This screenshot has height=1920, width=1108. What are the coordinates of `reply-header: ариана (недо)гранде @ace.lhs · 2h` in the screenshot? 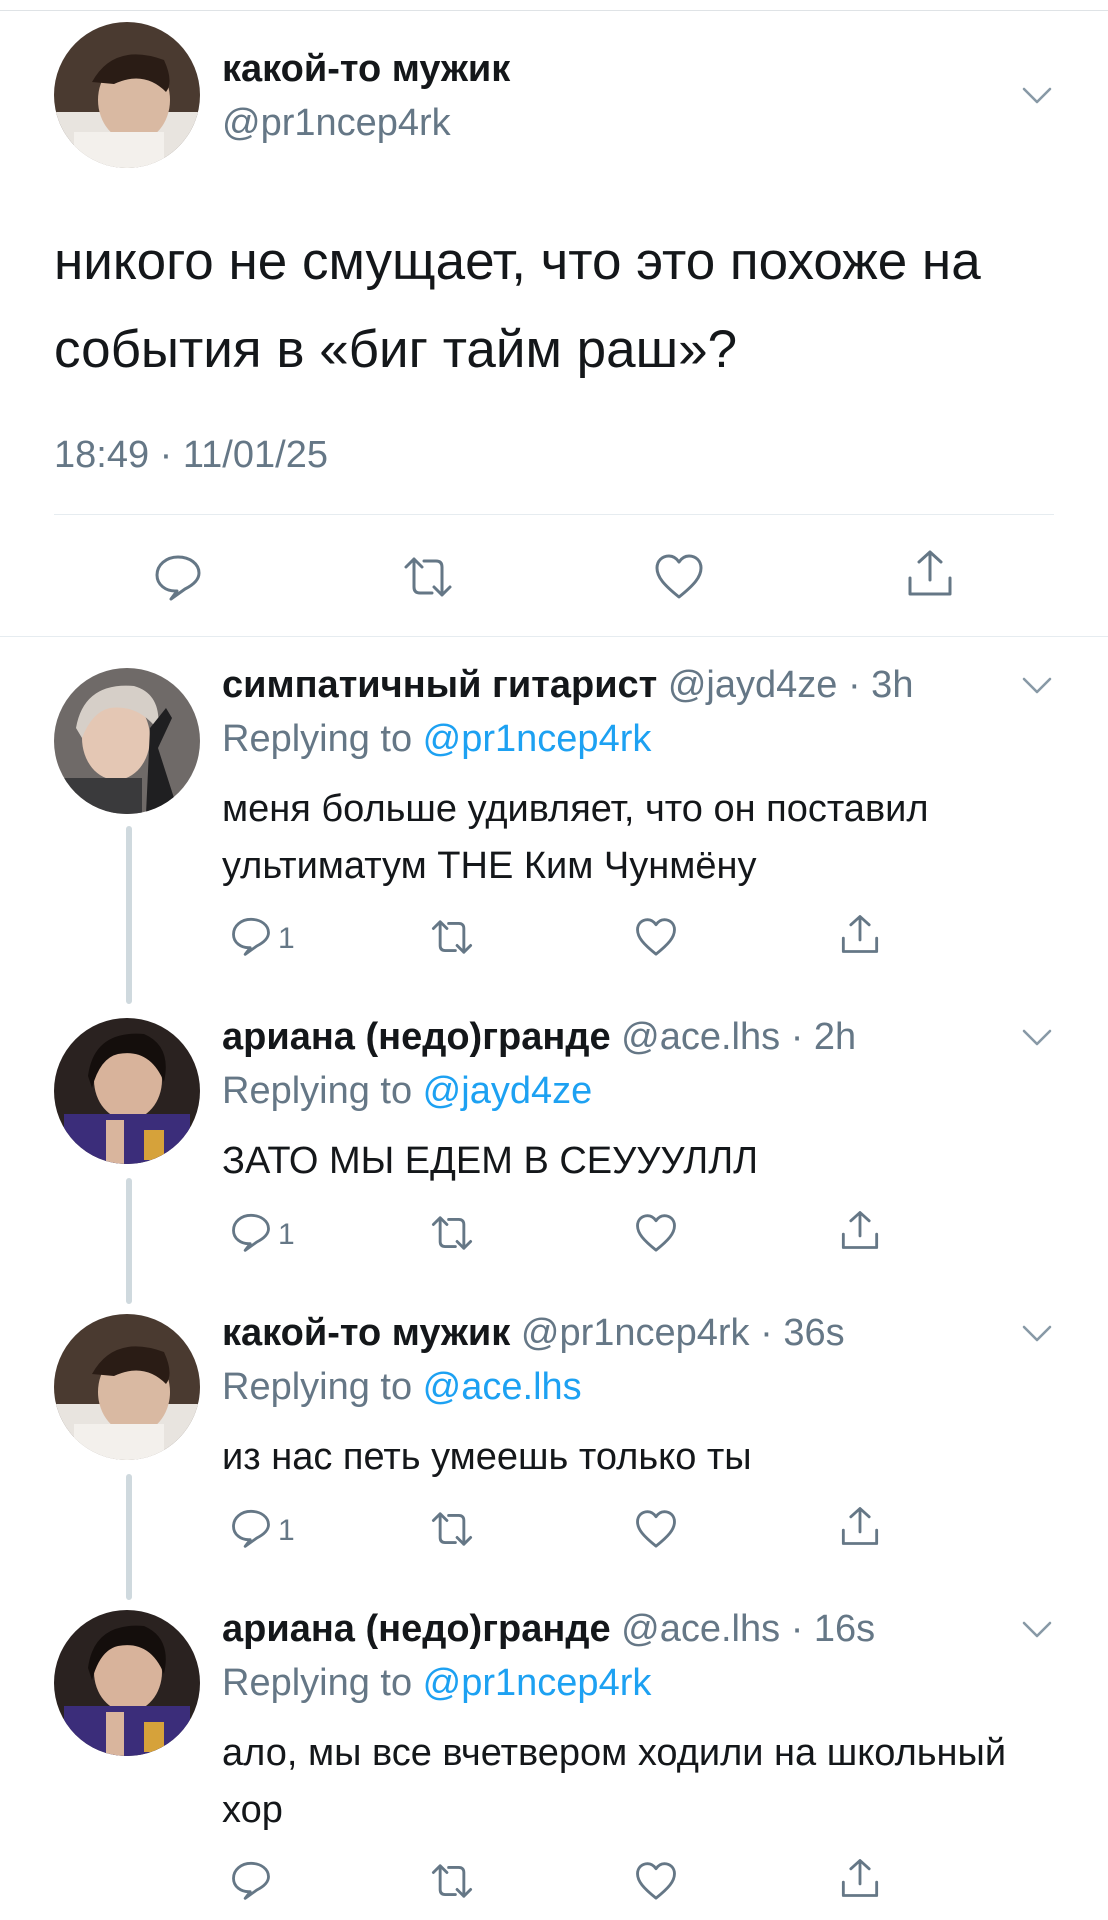 It's located at (539, 1037).